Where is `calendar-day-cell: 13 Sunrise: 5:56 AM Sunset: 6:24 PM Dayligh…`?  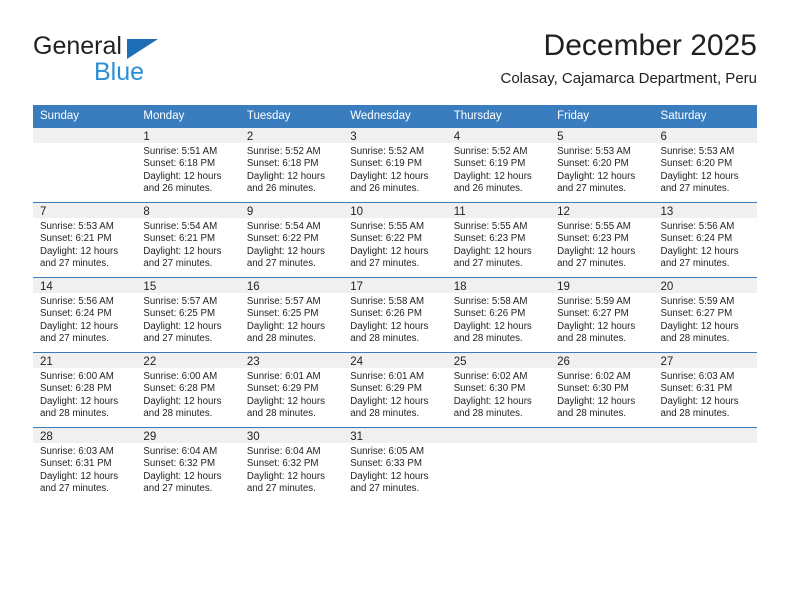
calendar-day-cell: 13 Sunrise: 5:56 AM Sunset: 6:24 PM Dayligh… is located at coordinates (705, 240).